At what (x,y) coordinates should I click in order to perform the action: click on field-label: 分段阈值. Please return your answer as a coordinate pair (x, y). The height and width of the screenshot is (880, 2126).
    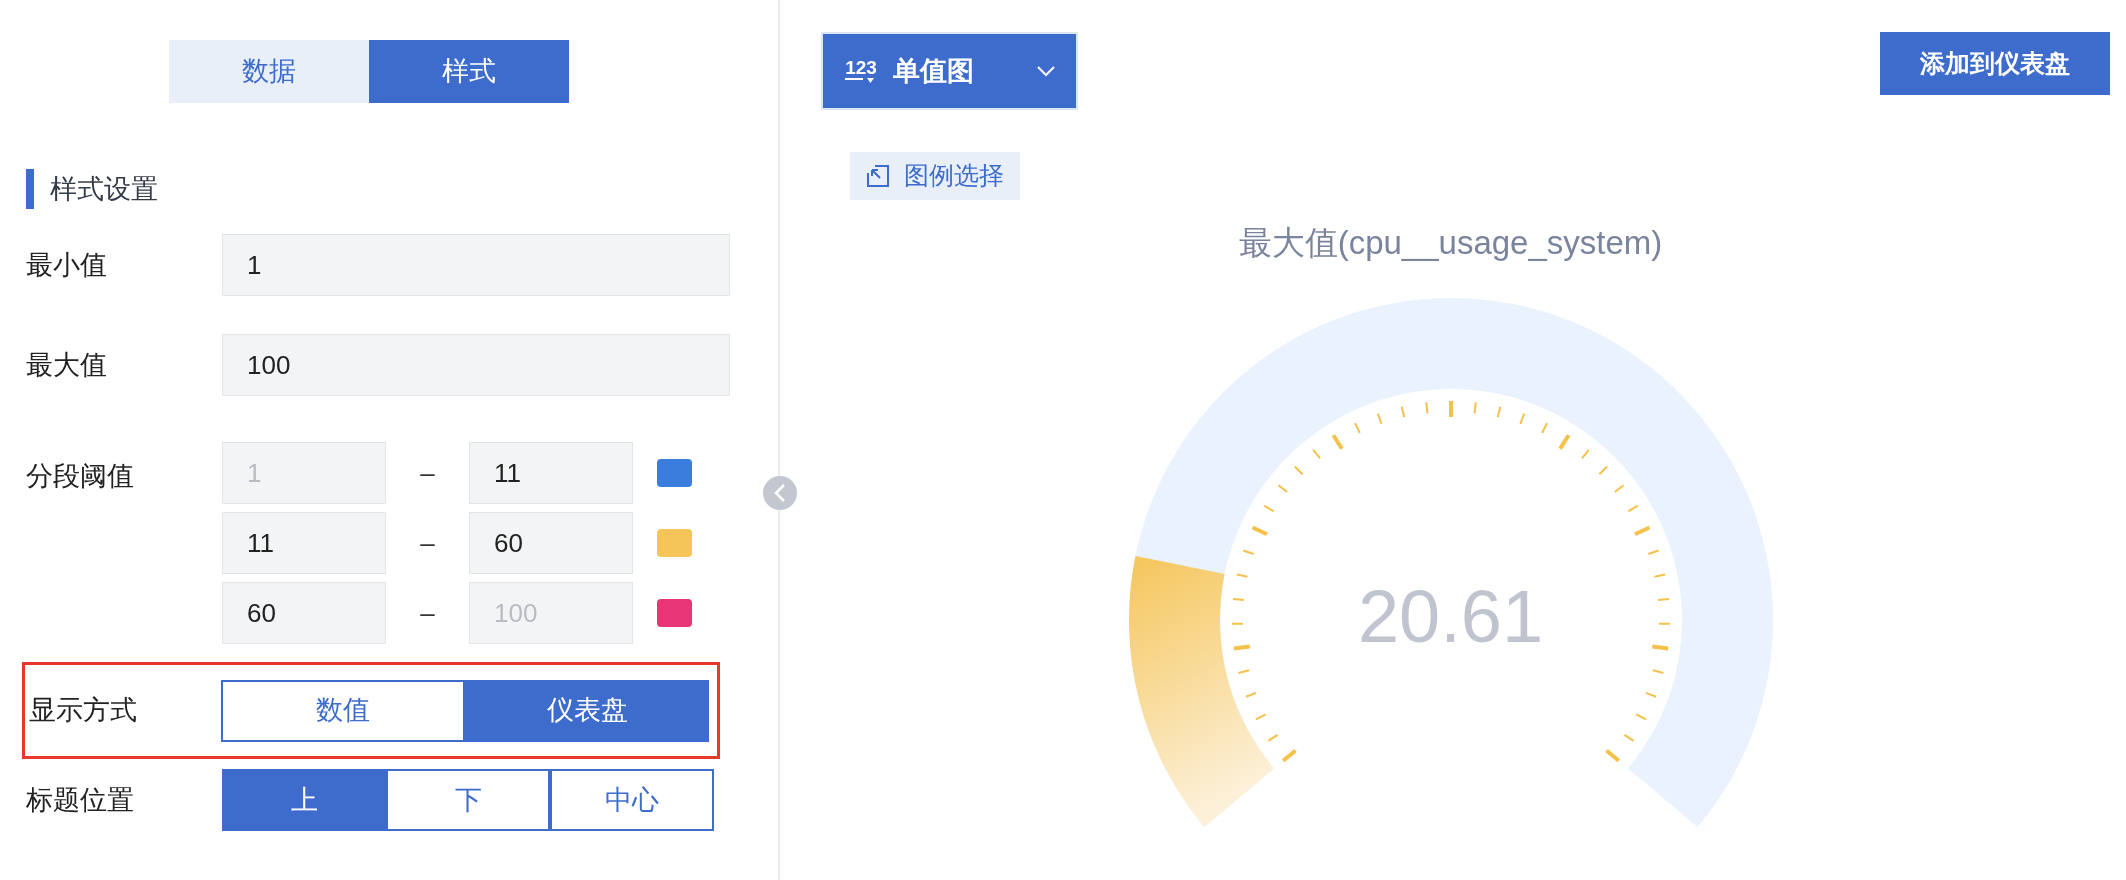
    Looking at the image, I should click on (80, 476).